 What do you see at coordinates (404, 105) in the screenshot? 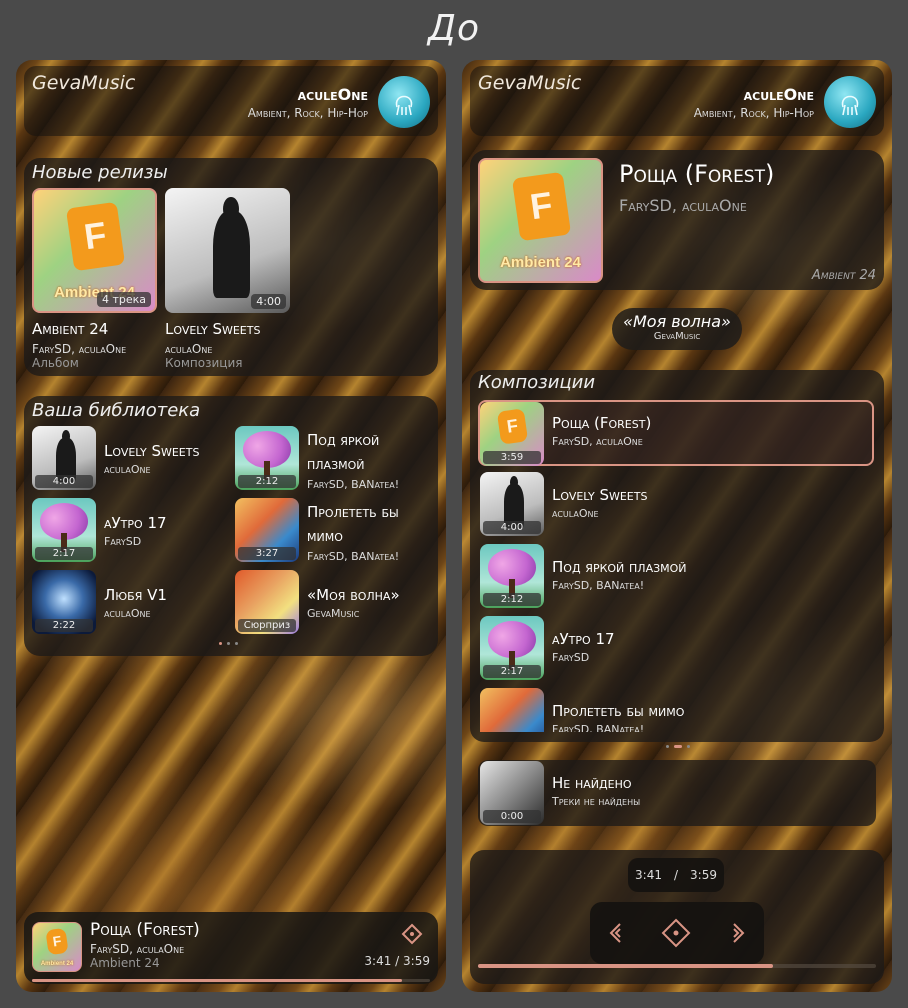
I see `avatar-glyph-icon` at bounding box center [404, 105].